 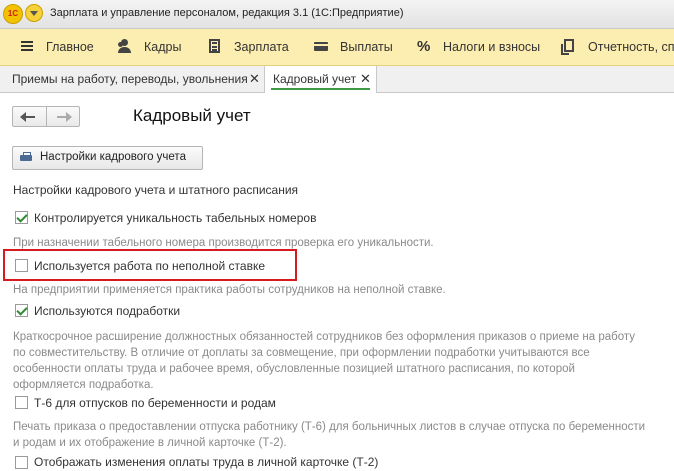 What do you see at coordinates (492, 47) in the screenshot?
I see `section-label: Налоги и взносы` at bounding box center [492, 47].